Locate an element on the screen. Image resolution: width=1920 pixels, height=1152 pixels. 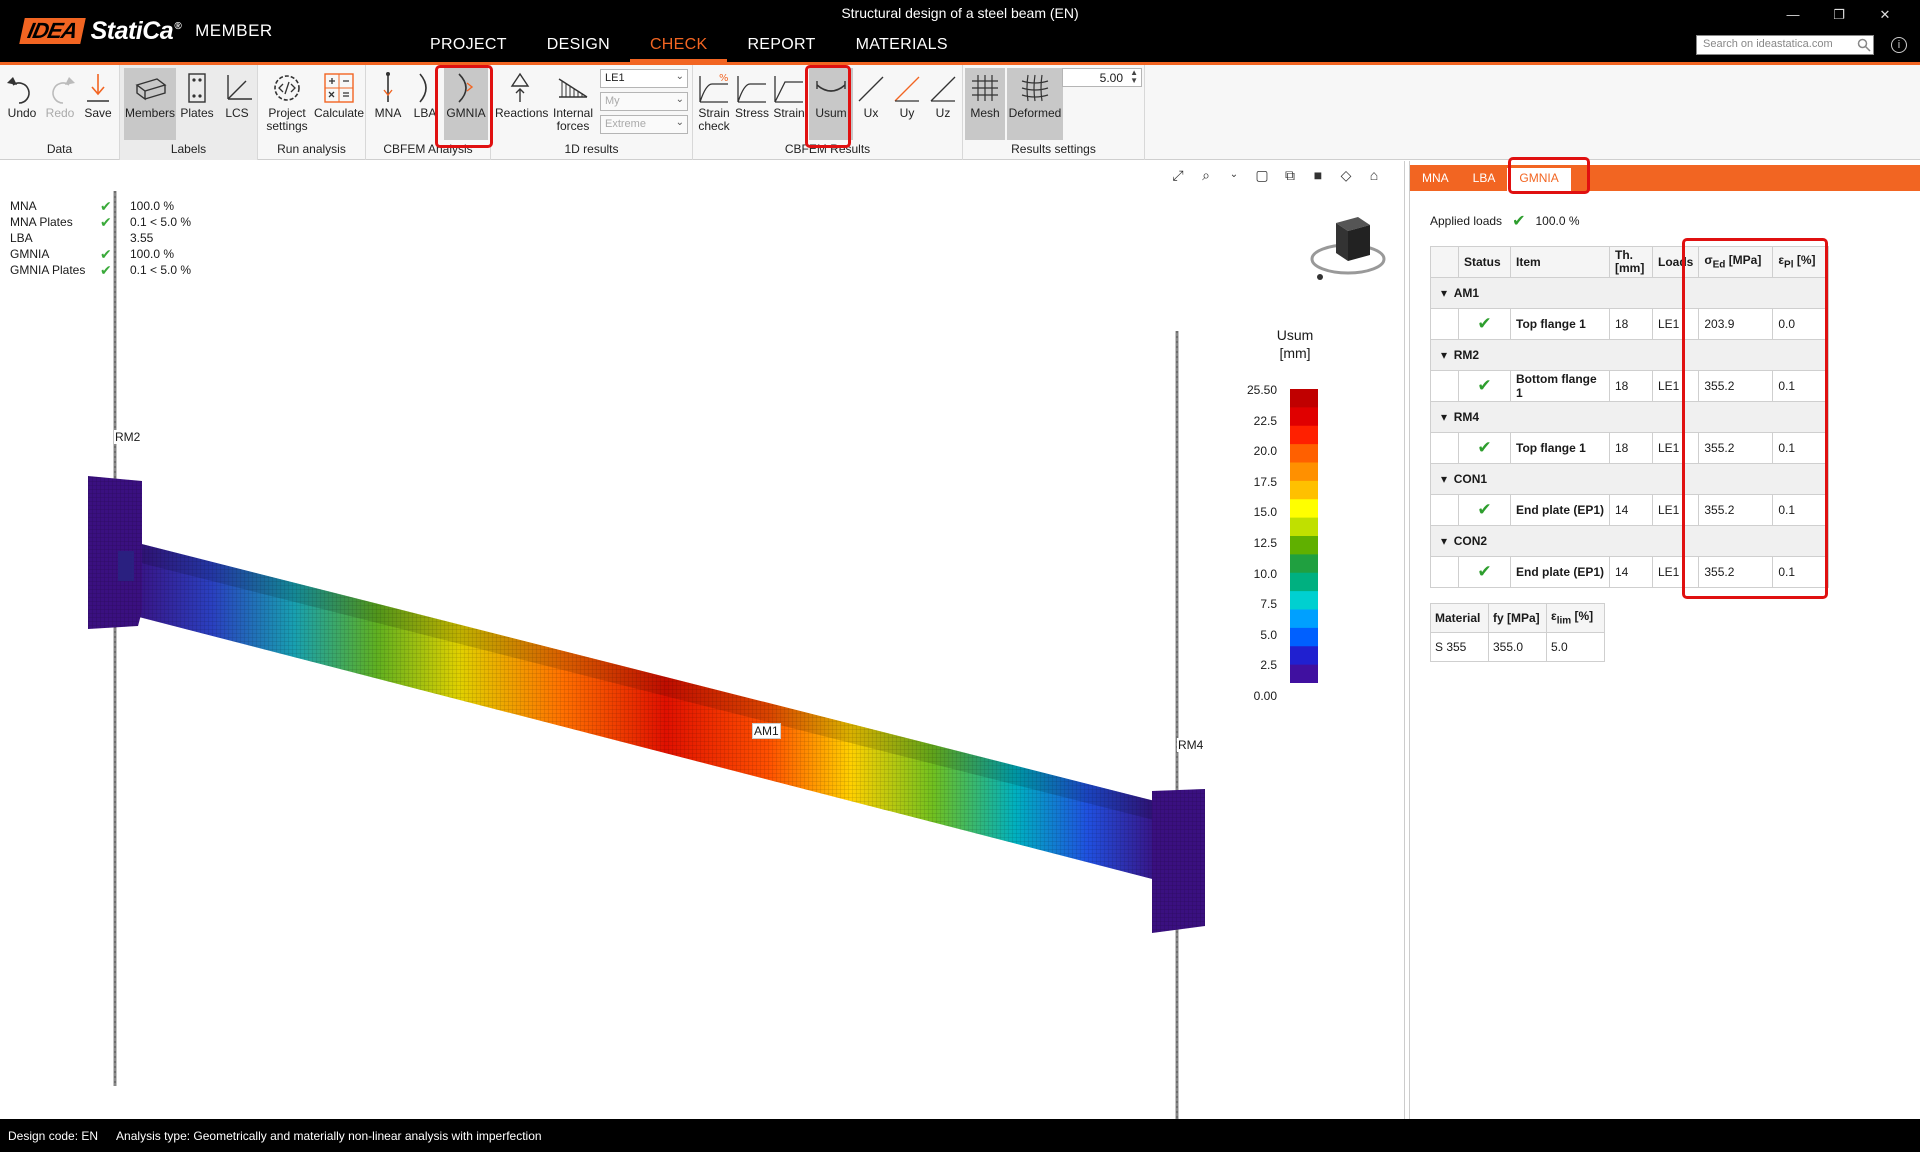
view-front-icon: ▢ is located at coordinates (1262, 175).